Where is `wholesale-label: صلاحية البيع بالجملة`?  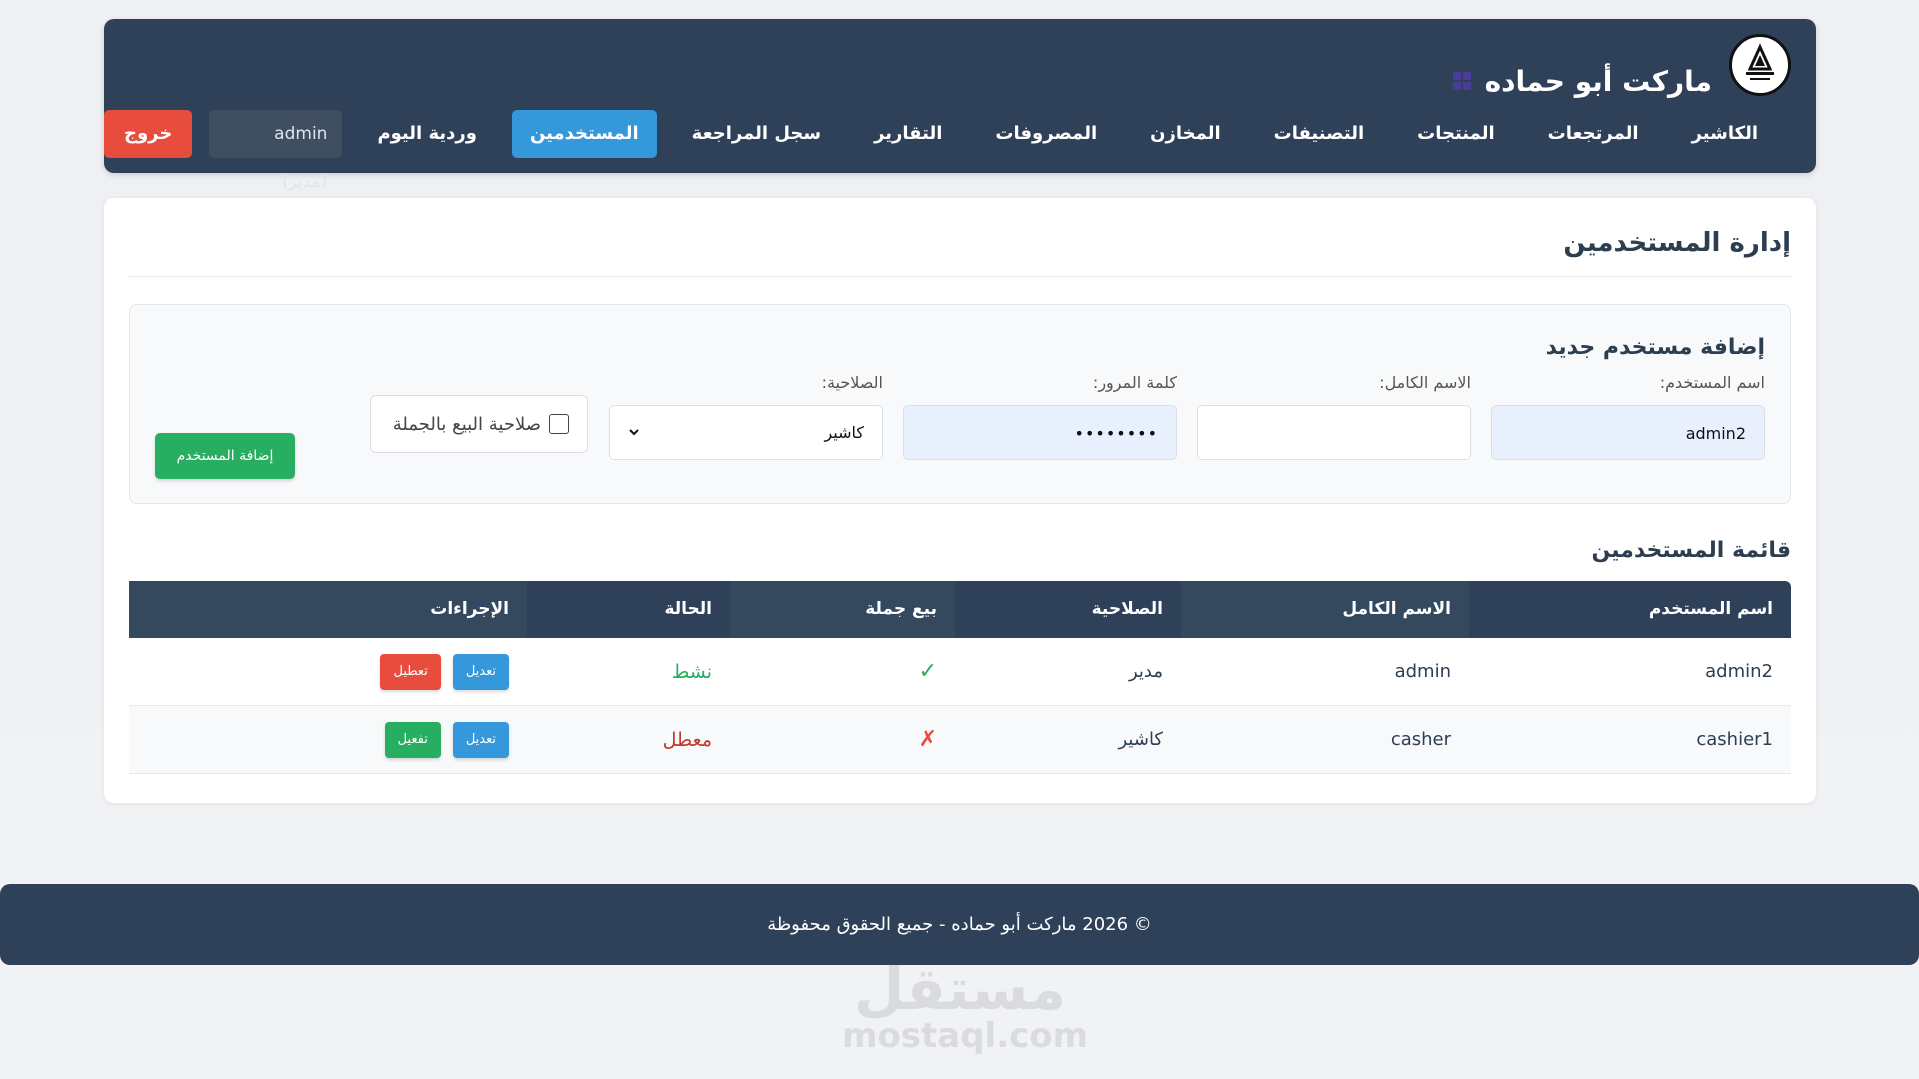 wholesale-label: صلاحية البيع بالجملة is located at coordinates (466, 424).